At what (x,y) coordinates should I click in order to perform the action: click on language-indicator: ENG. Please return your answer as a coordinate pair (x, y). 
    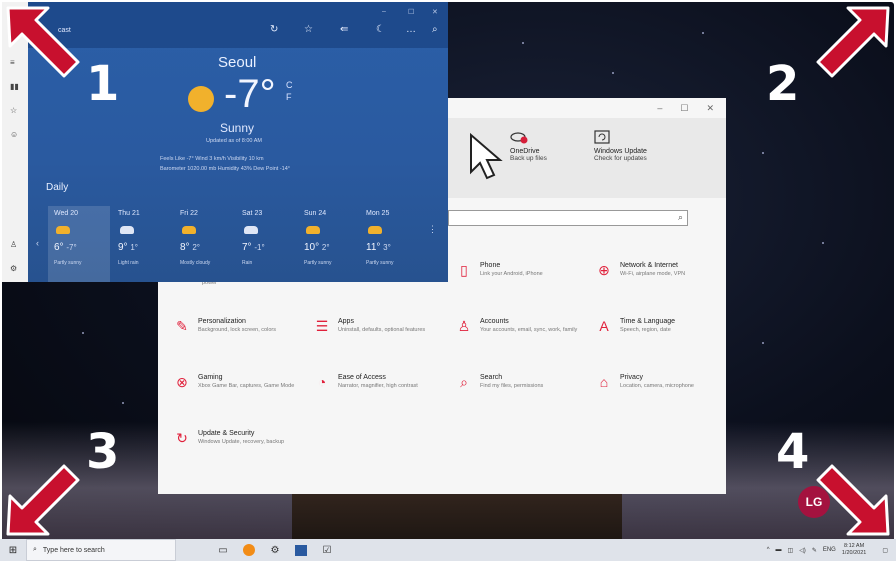
    Looking at the image, I should click on (829, 550).